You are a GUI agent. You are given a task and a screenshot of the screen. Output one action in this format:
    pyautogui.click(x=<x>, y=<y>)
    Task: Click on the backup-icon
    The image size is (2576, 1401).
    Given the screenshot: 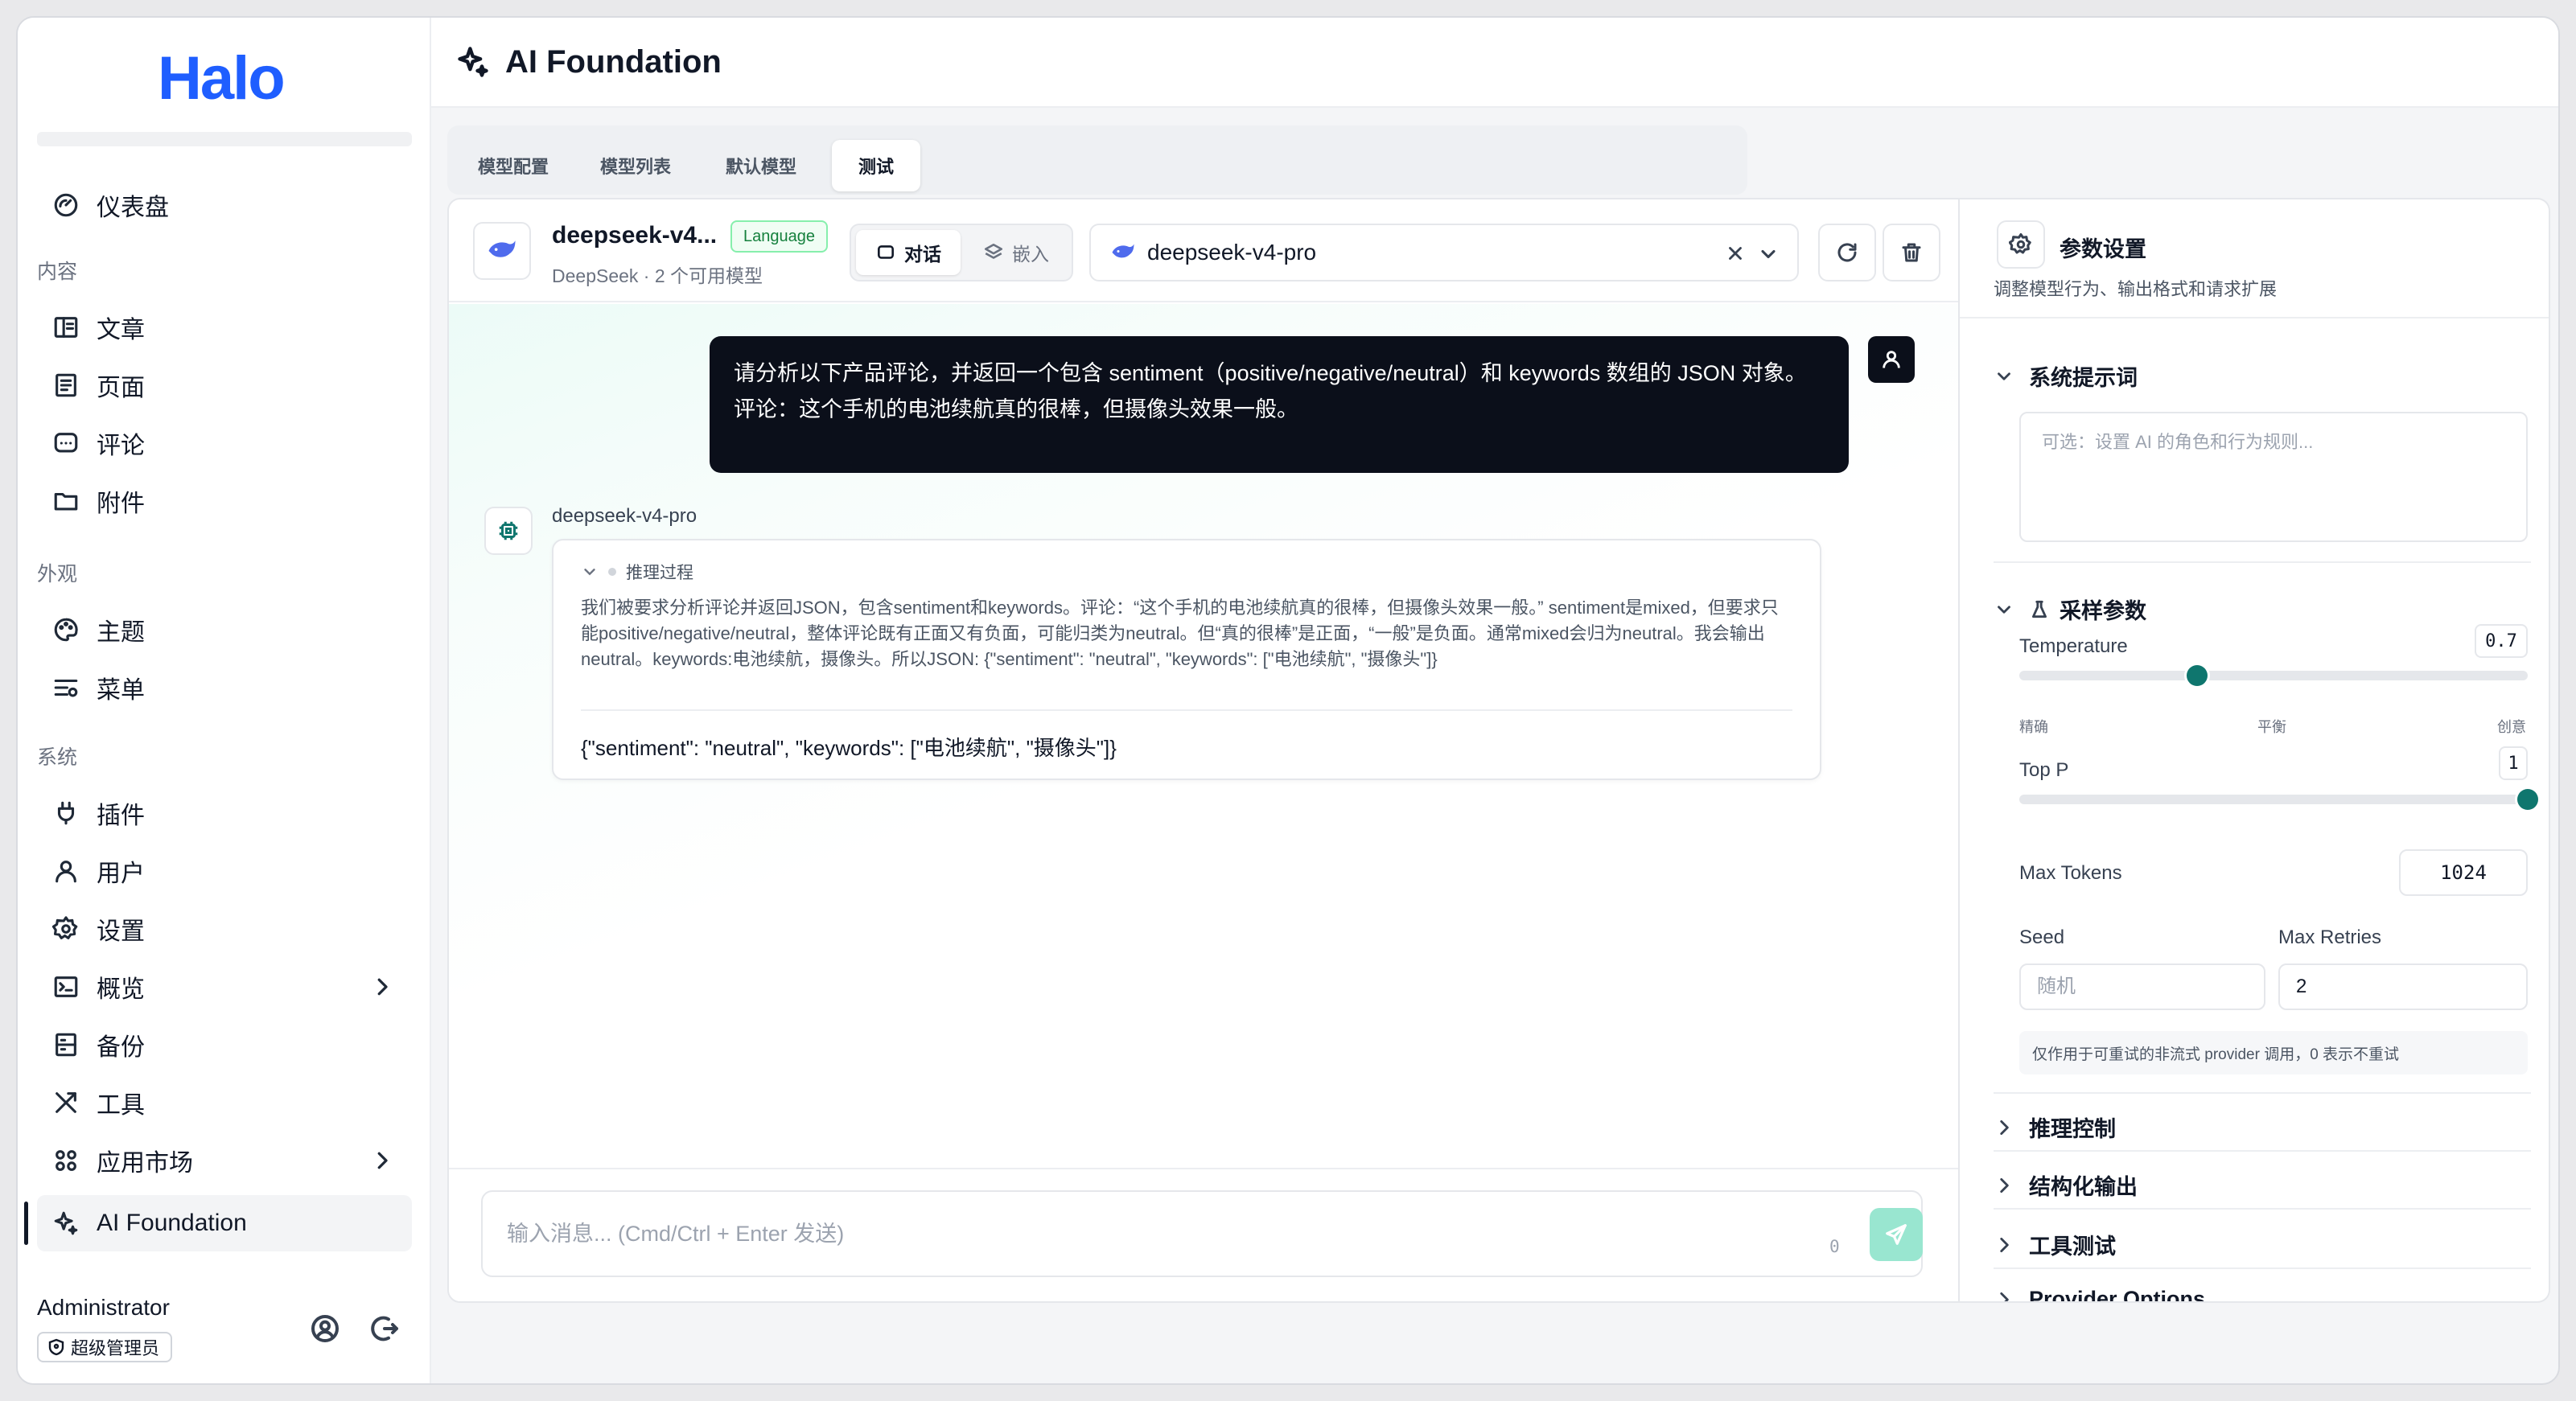 What is the action you would take?
    pyautogui.click(x=66, y=1045)
    